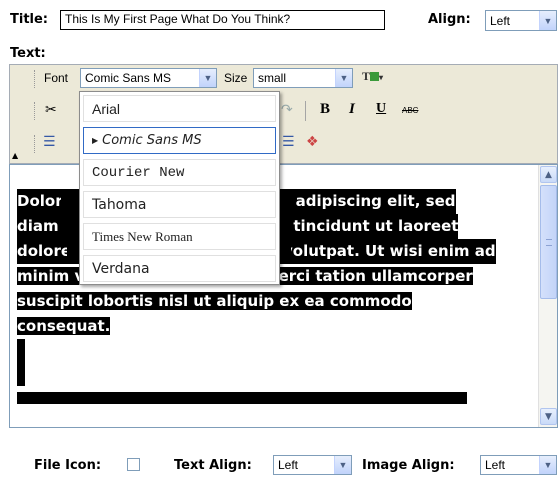  I want to click on font-option-courier-new: Courier New, so click(179, 172).